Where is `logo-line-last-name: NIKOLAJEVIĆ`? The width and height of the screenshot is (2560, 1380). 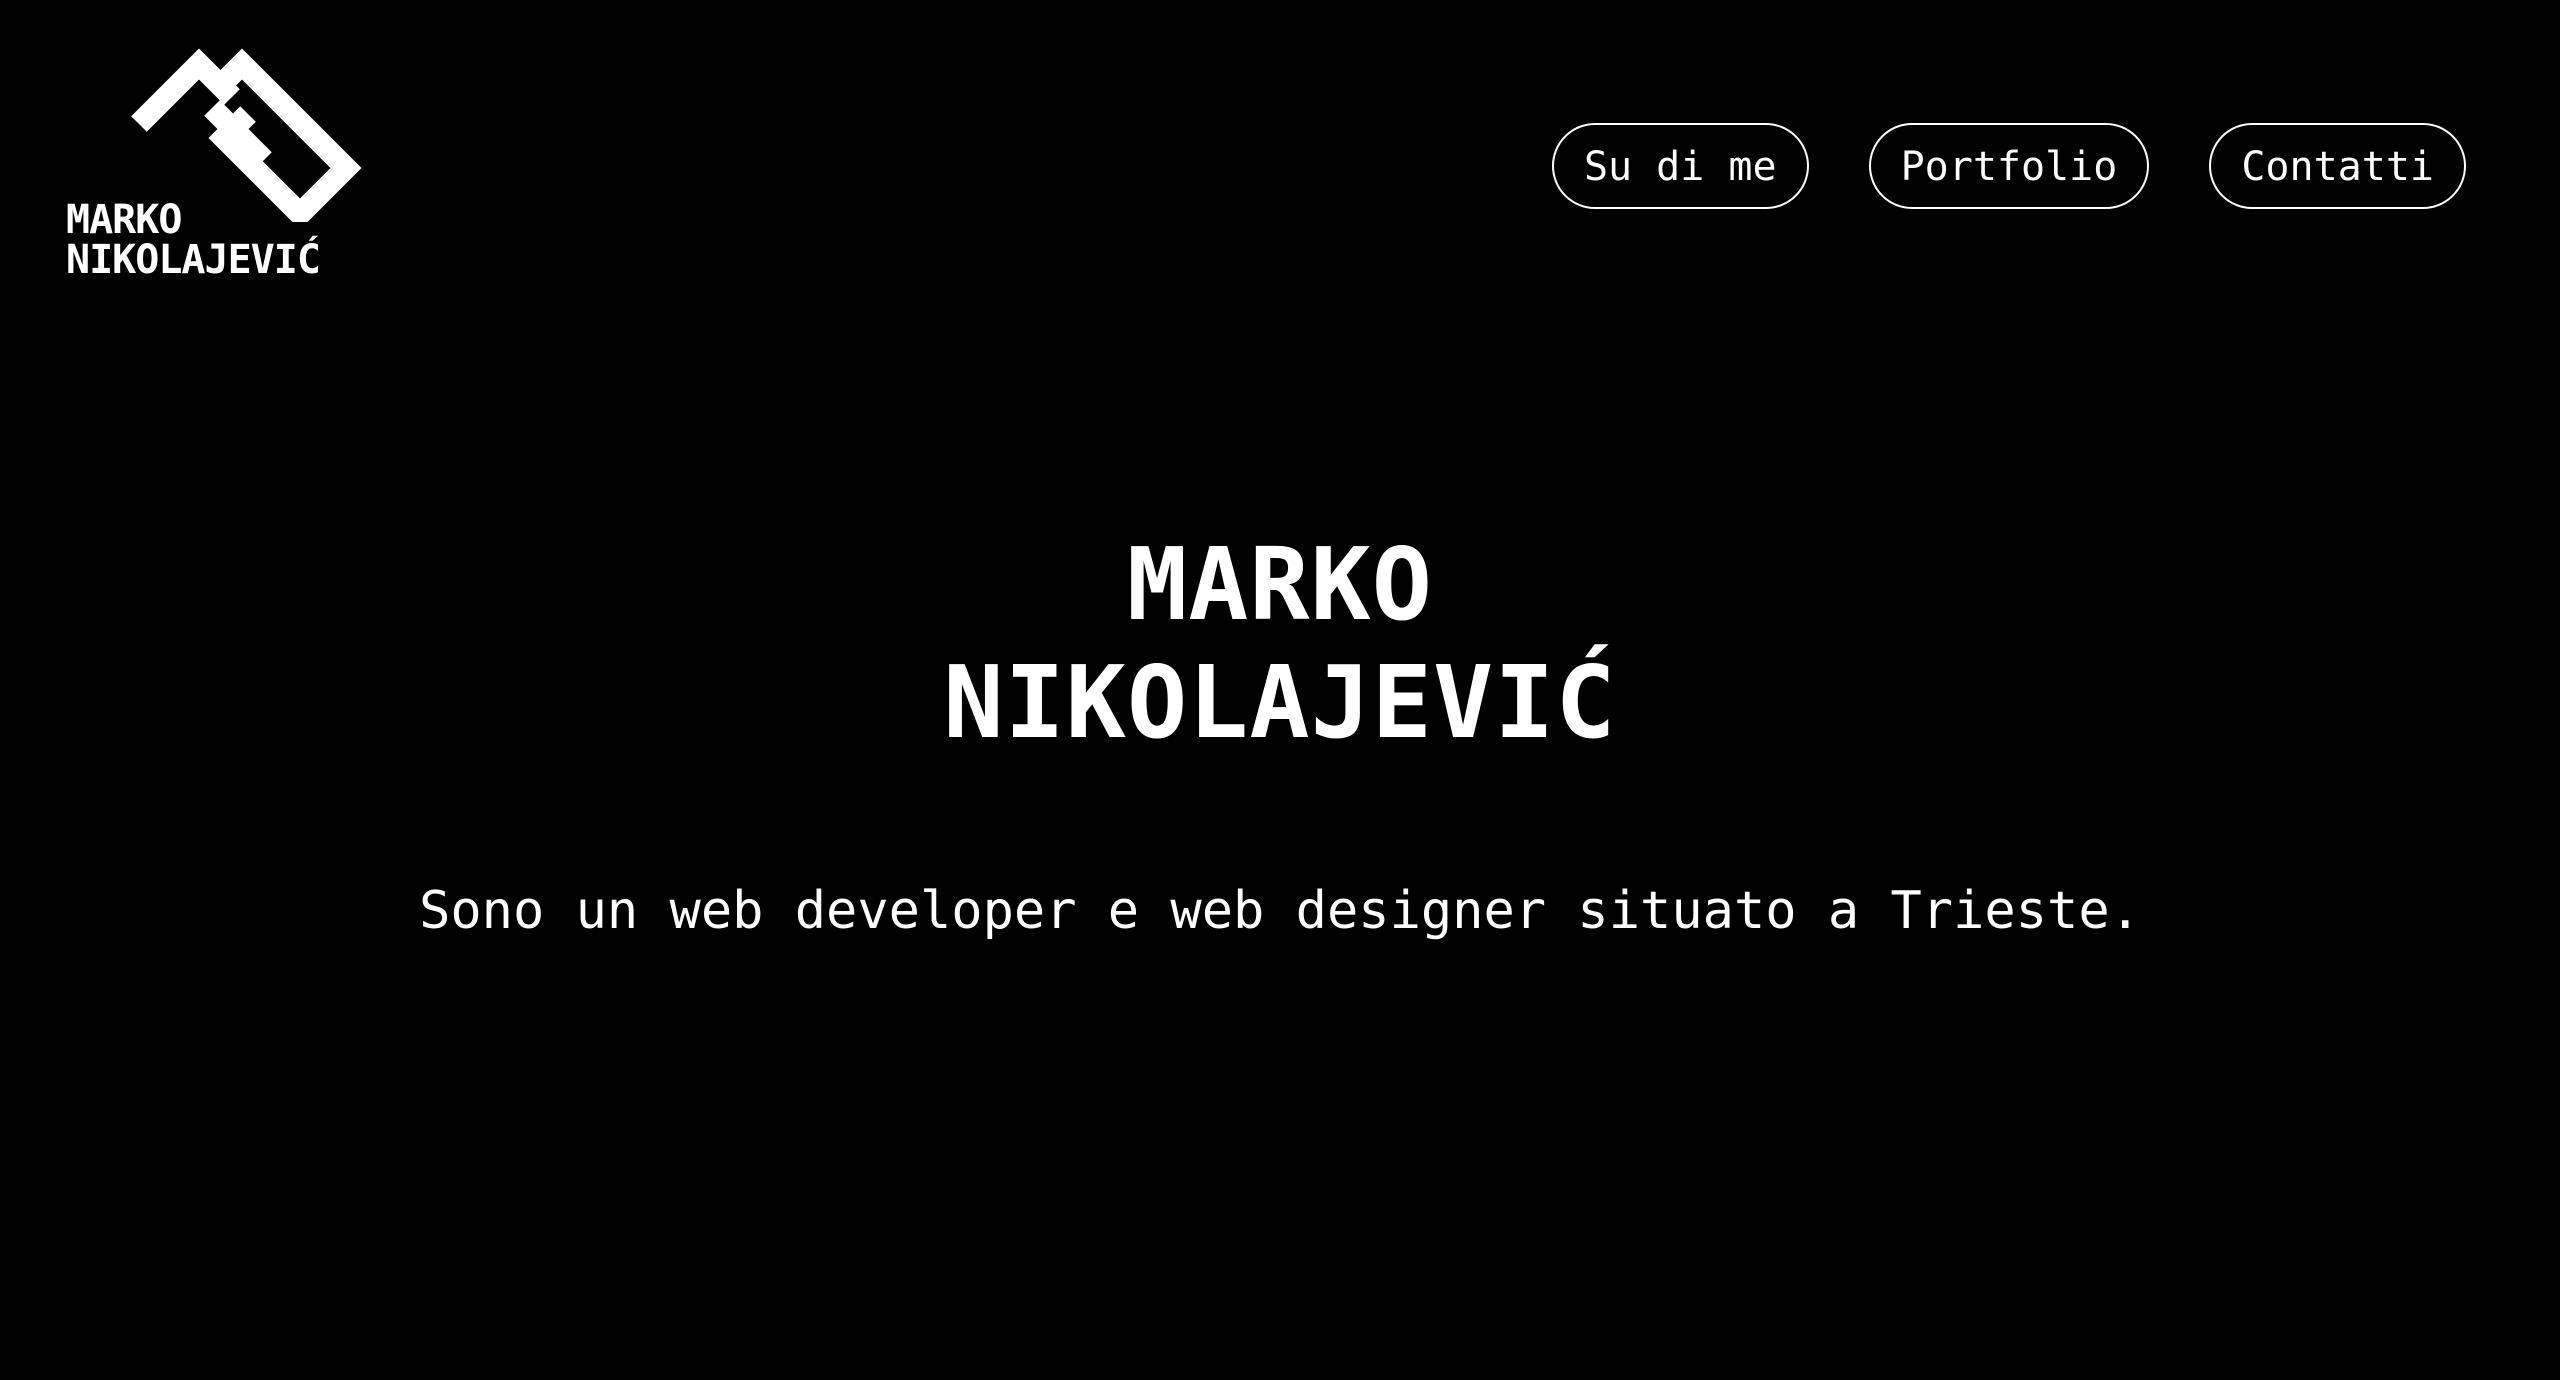
logo-line-last-name: NIKOLAJEVIĆ is located at coordinates (193, 260).